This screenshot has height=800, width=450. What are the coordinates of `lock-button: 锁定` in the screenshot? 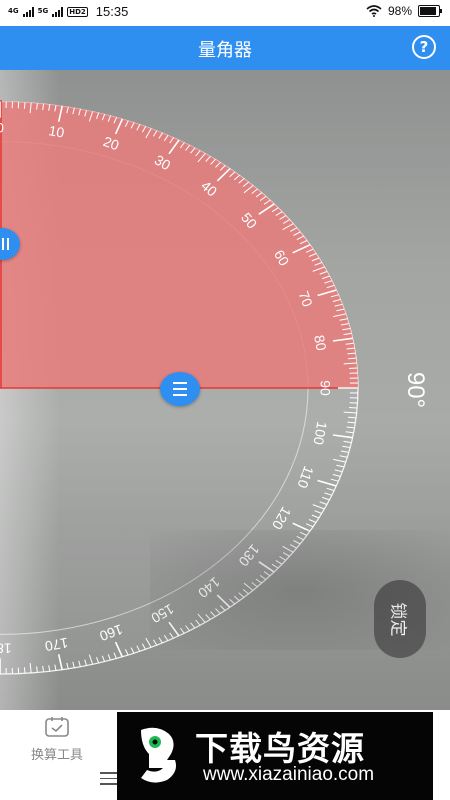 It's located at (400, 619).